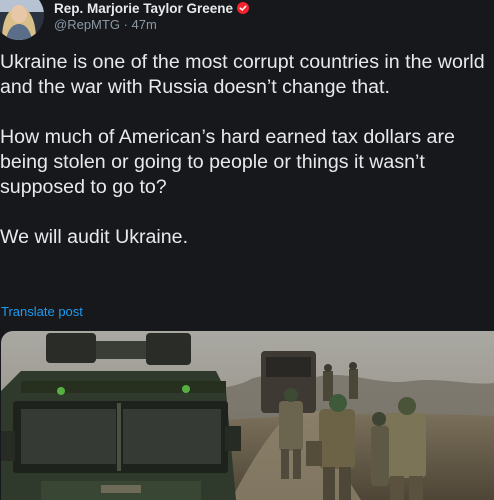 The height and width of the screenshot is (500, 494). I want to click on author-display-name: Rep. Marjorie Taylor Greene, so click(143, 8).